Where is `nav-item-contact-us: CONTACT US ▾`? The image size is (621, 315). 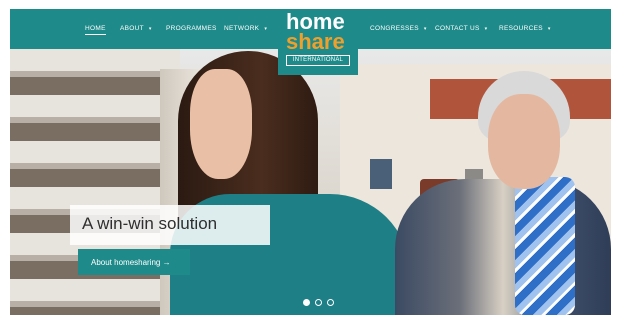
nav-item-contact-us: CONTACT US ▾ is located at coordinates (461, 28).